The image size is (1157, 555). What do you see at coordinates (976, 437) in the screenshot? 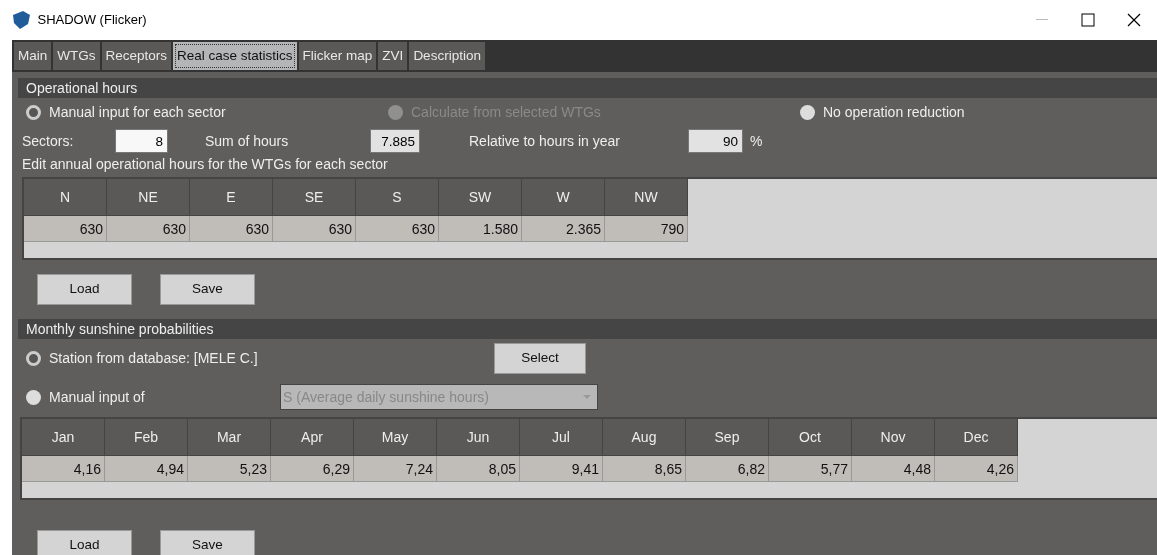
I see `column-header: Dec` at bounding box center [976, 437].